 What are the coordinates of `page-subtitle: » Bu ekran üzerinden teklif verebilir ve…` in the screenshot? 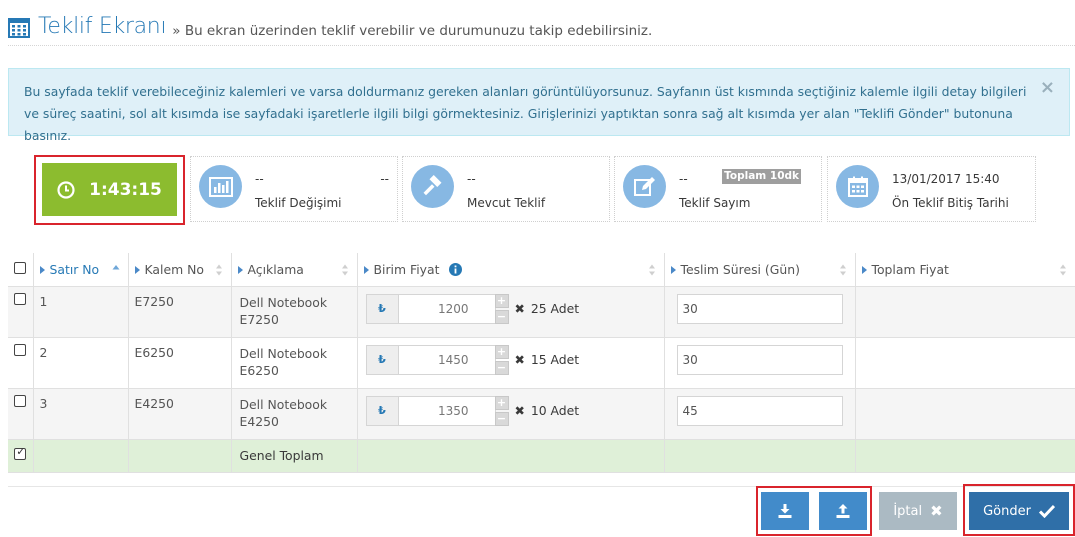 It's located at (412, 31).